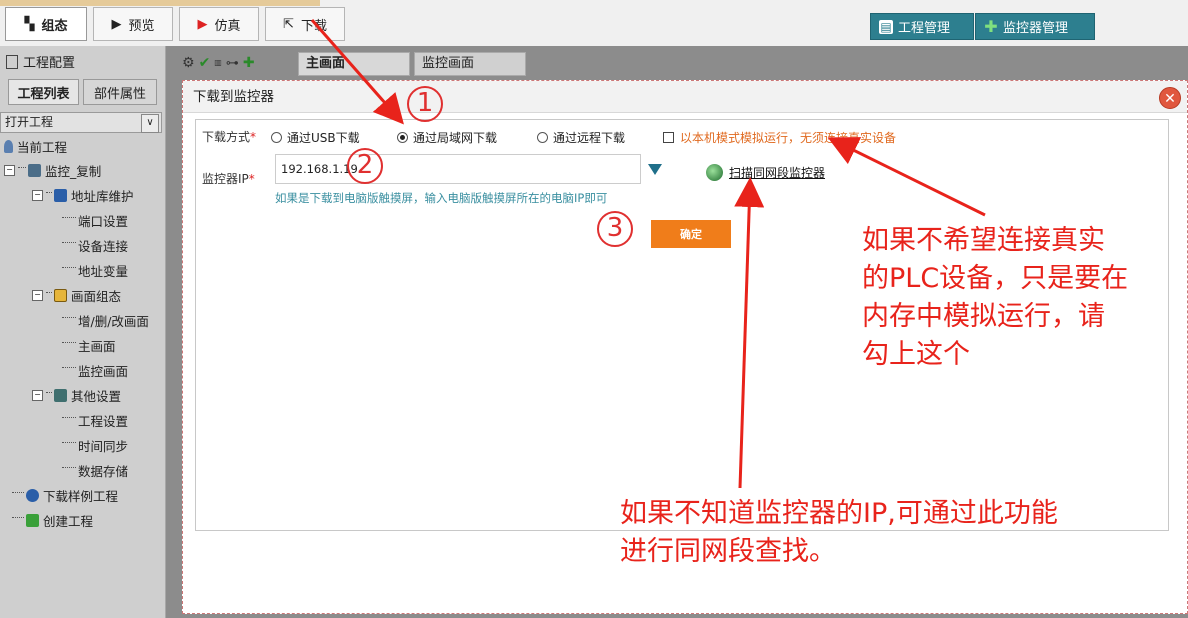  What do you see at coordinates (995, 297) in the screenshot?
I see `note-simulate: 如果不希望连接真实 的PLC设备，只是要在 内存中模拟运行，请 勾上这个` at bounding box center [995, 297].